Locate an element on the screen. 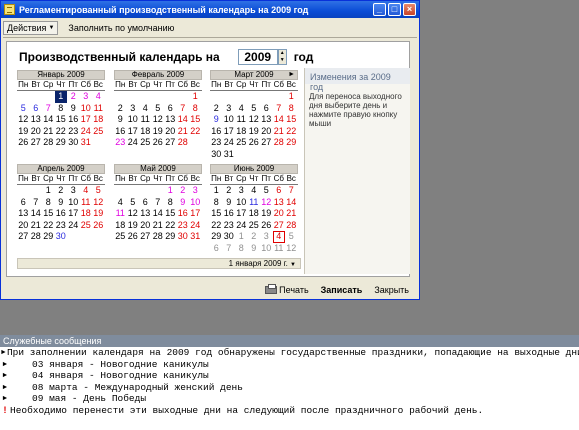 The width and height of the screenshot is (579, 430). fill-default-button: Заполнить по умолчанию is located at coordinates (121, 28).